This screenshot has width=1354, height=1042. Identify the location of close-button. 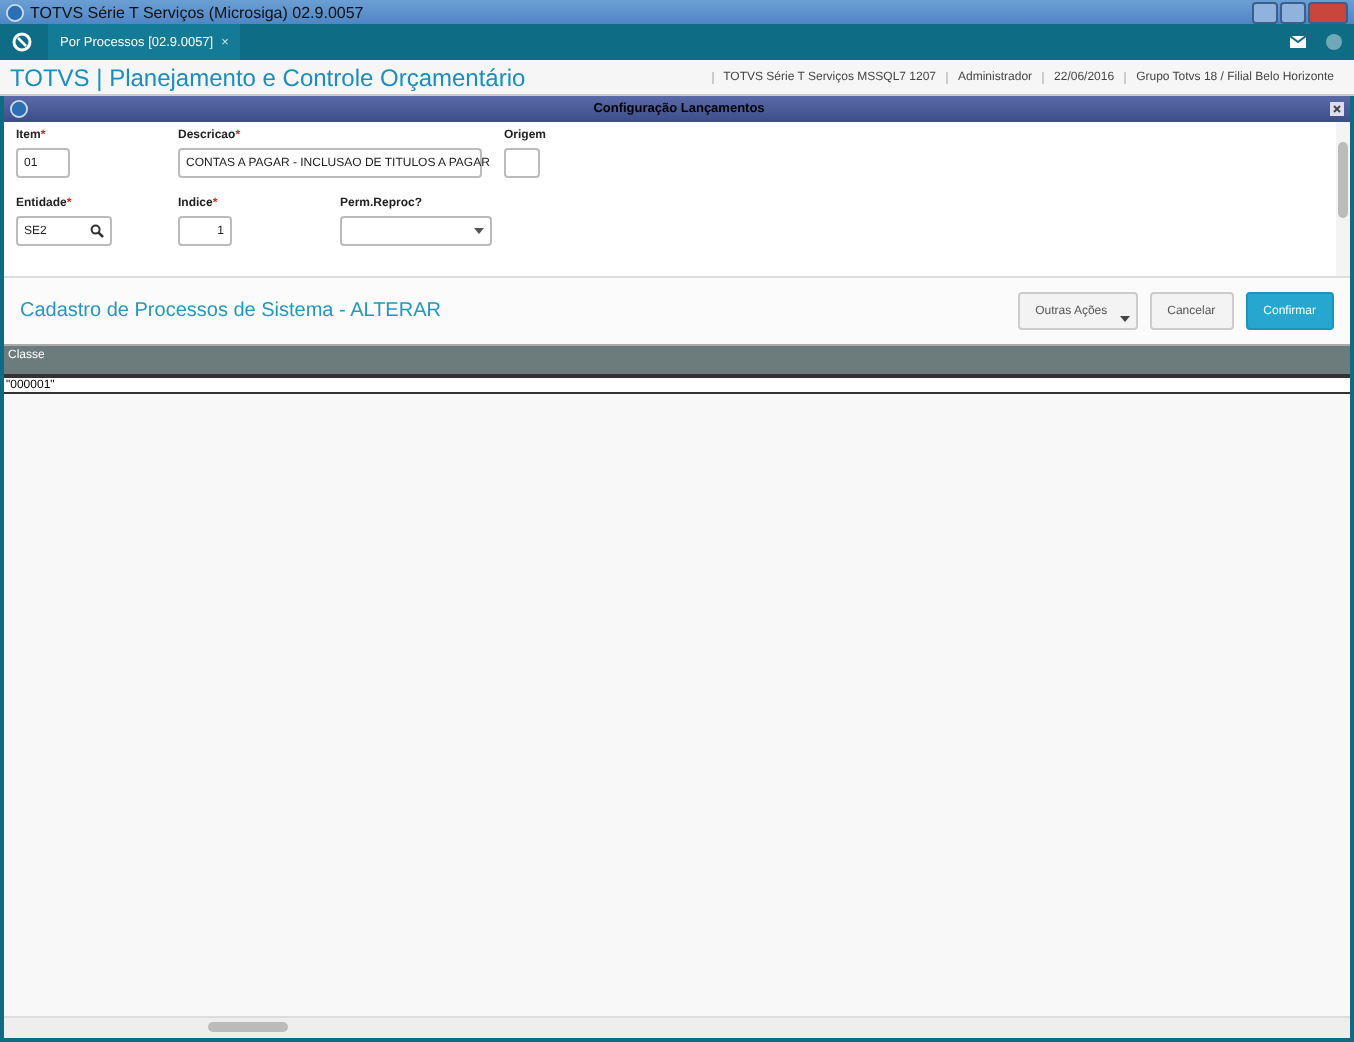
(1328, 12).